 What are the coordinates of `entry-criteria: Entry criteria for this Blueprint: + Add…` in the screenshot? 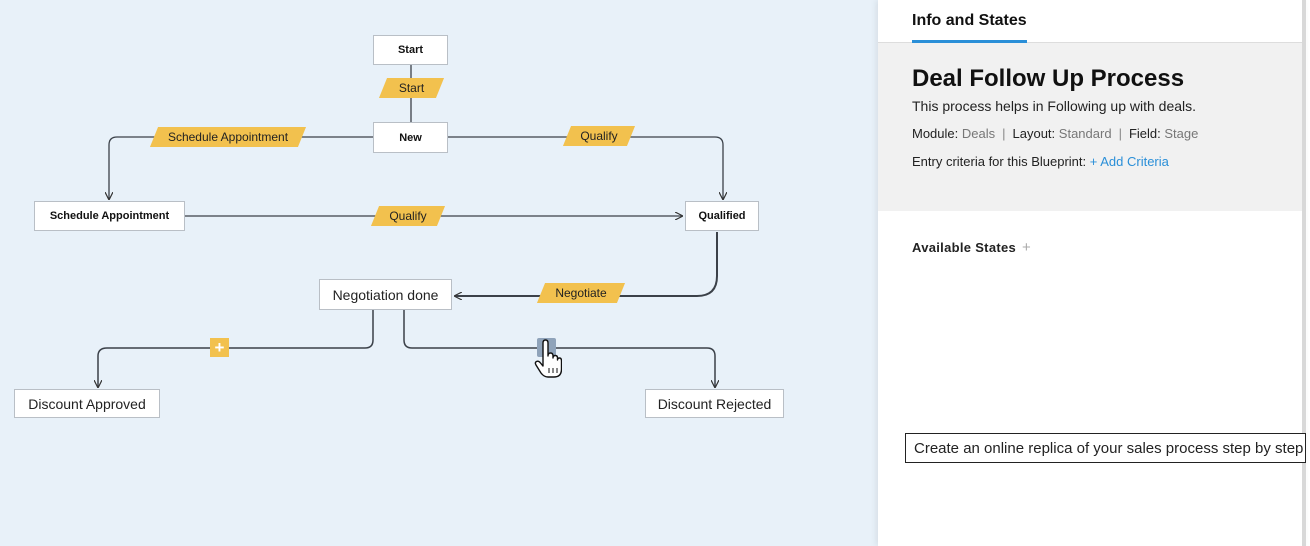 It's located at (1040, 161).